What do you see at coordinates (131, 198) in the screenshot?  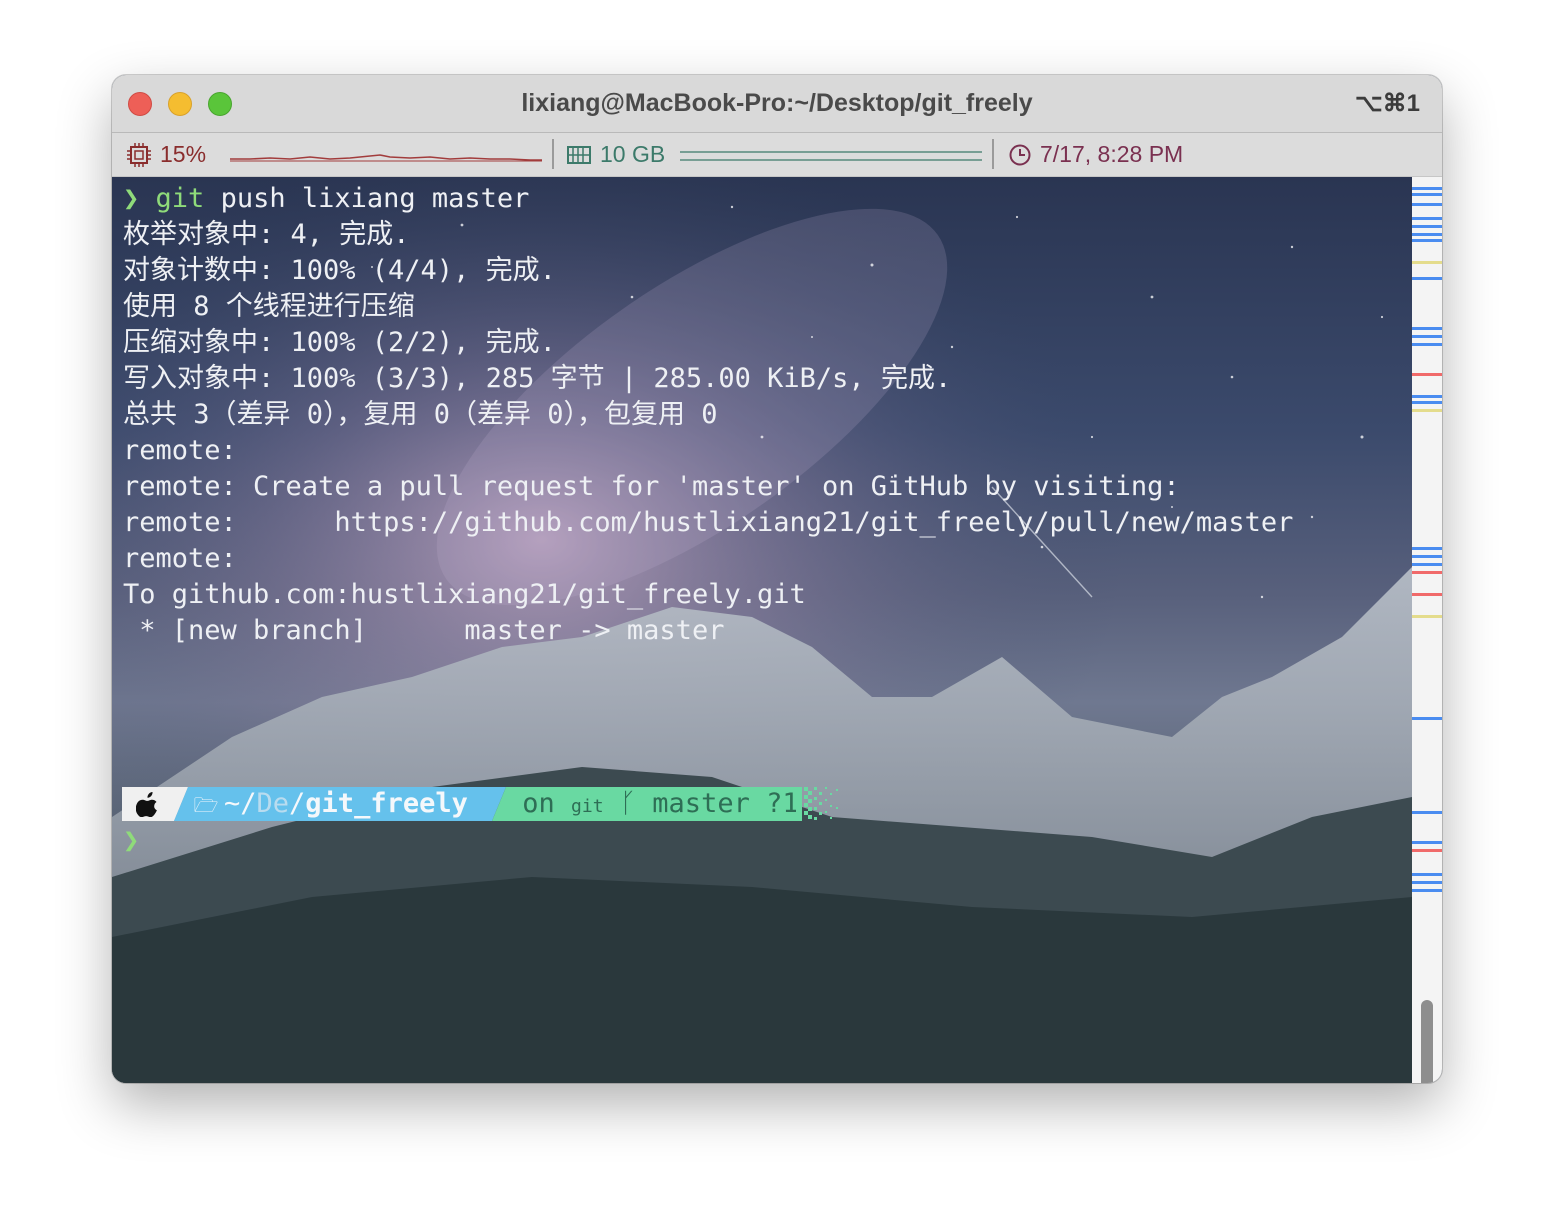 I see `prompt-arrow: ❯` at bounding box center [131, 198].